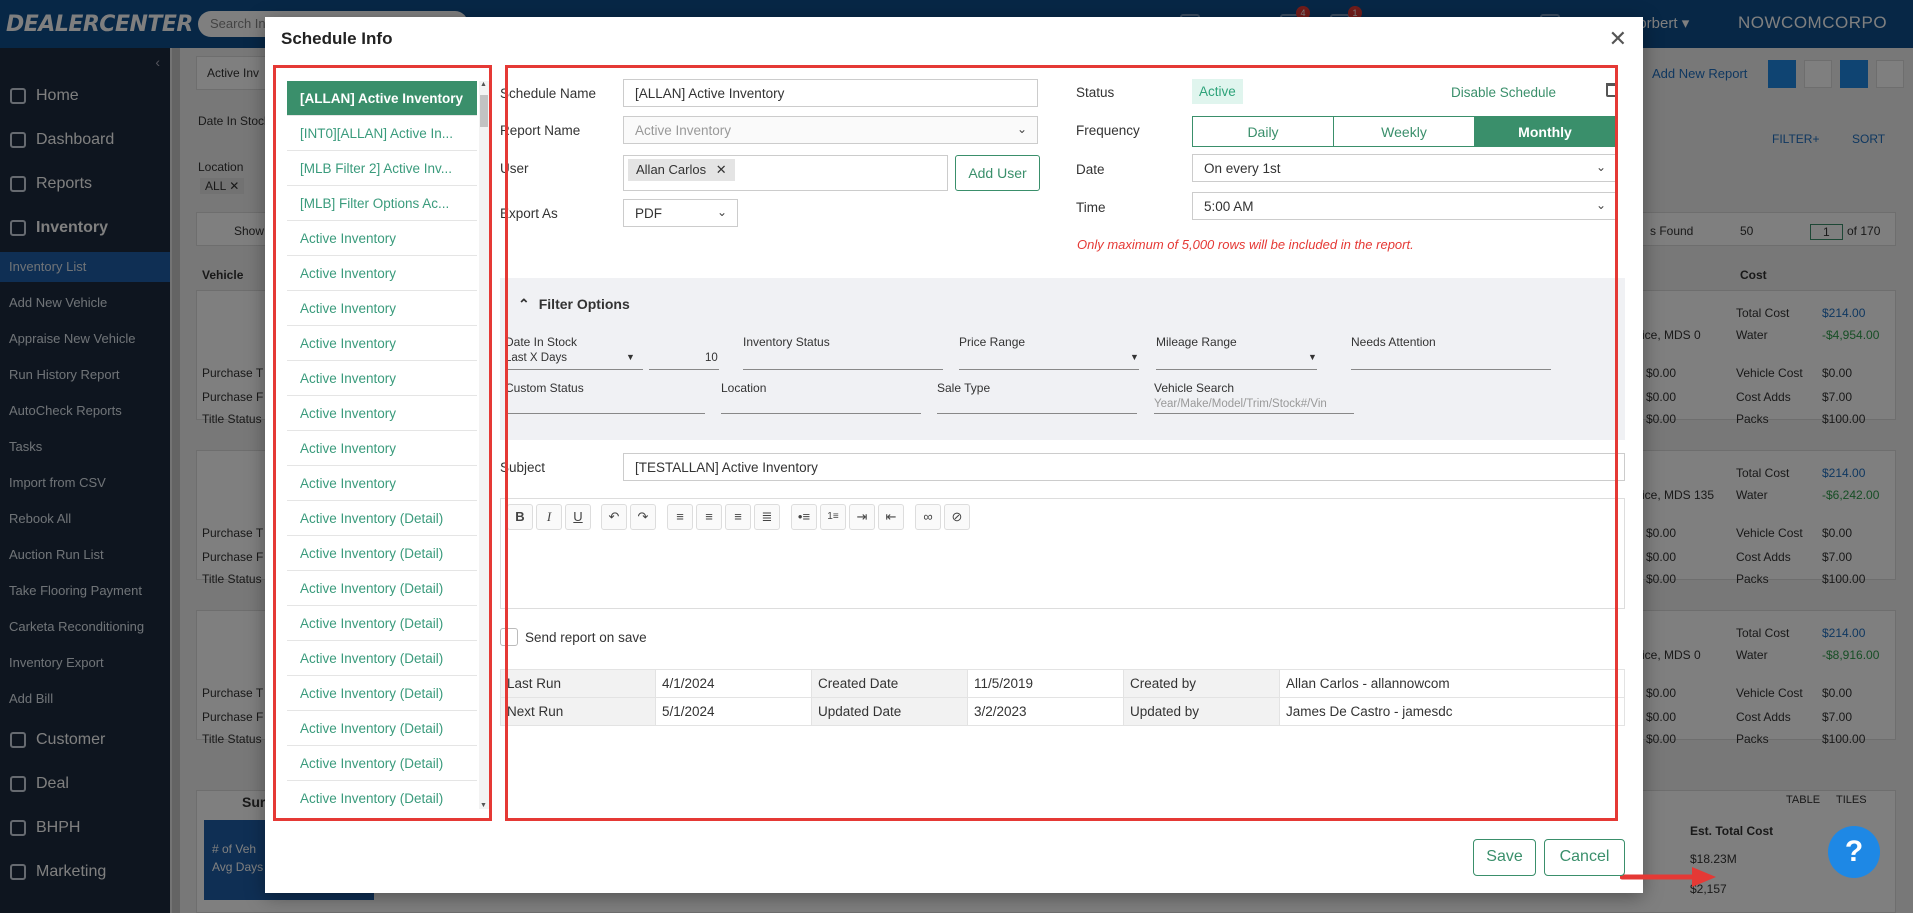 The image size is (1913, 913). I want to click on help-button: ?, so click(1854, 852).